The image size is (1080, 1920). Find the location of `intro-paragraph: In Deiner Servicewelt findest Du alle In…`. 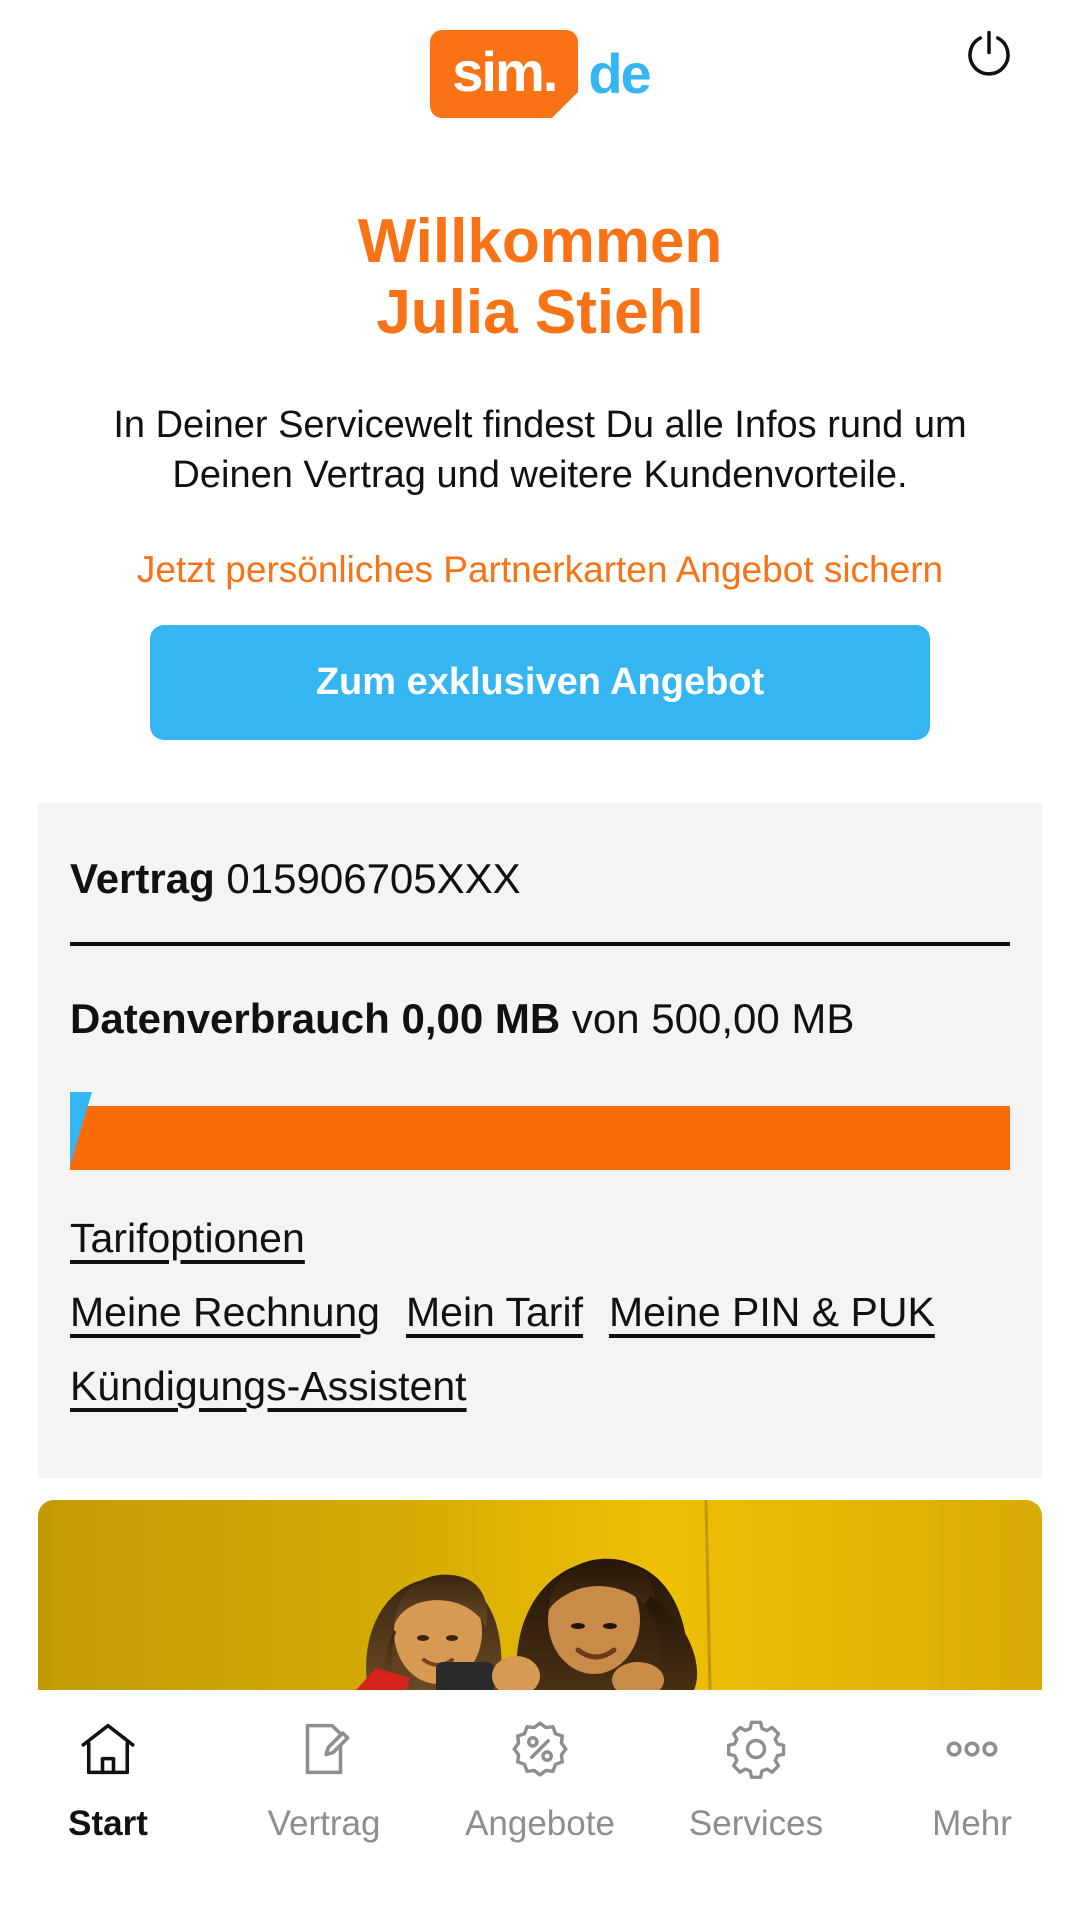

intro-paragraph: In Deiner Servicewelt findest Du alle In… is located at coordinates (540, 450).